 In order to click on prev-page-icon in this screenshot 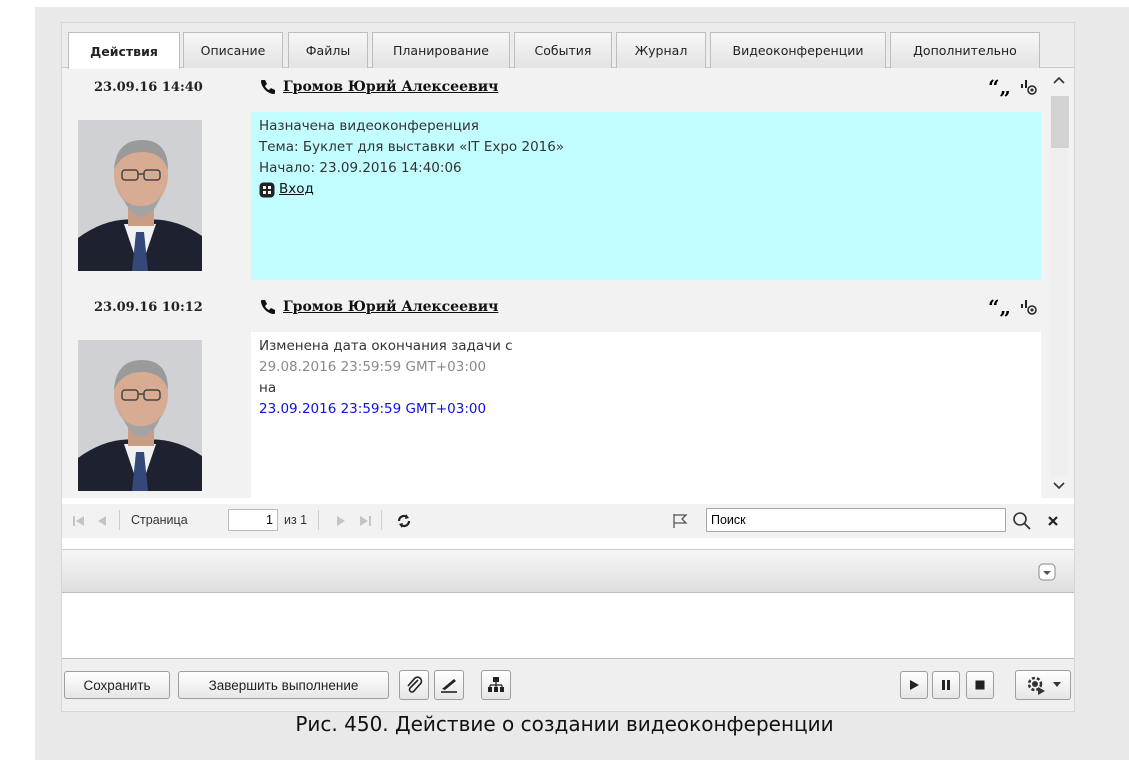, I will do `click(102, 521)`.